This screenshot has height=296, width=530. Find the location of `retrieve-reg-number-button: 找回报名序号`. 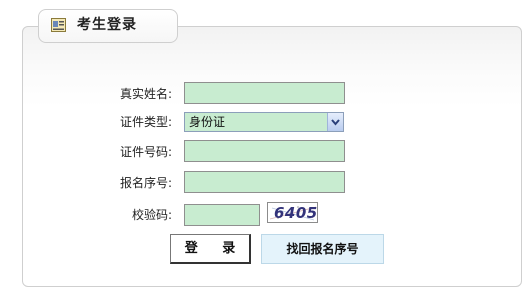

retrieve-reg-number-button: 找回报名序号 is located at coordinates (322, 249).